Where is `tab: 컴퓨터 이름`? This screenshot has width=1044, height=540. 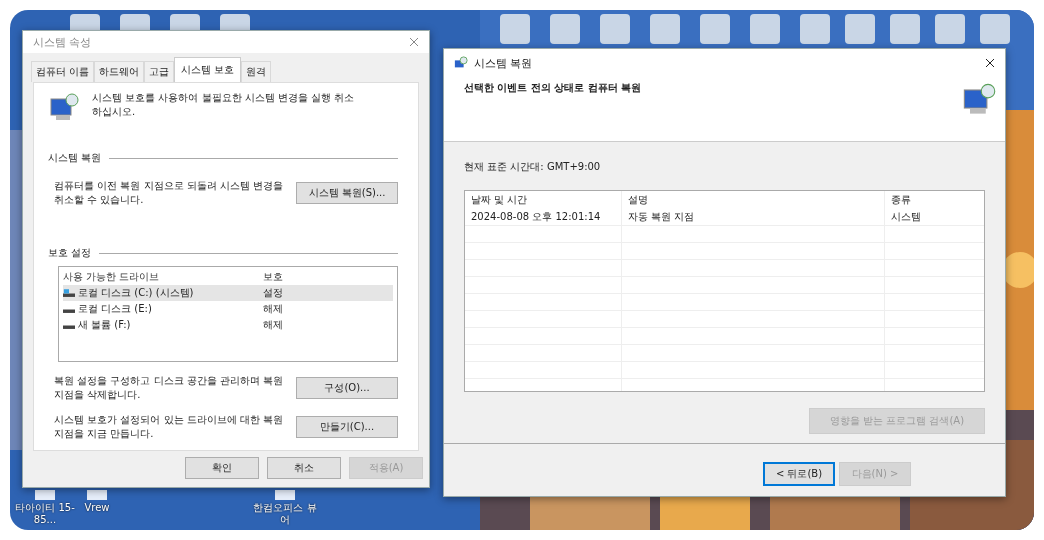 tab: 컴퓨터 이름 is located at coordinates (63, 71).